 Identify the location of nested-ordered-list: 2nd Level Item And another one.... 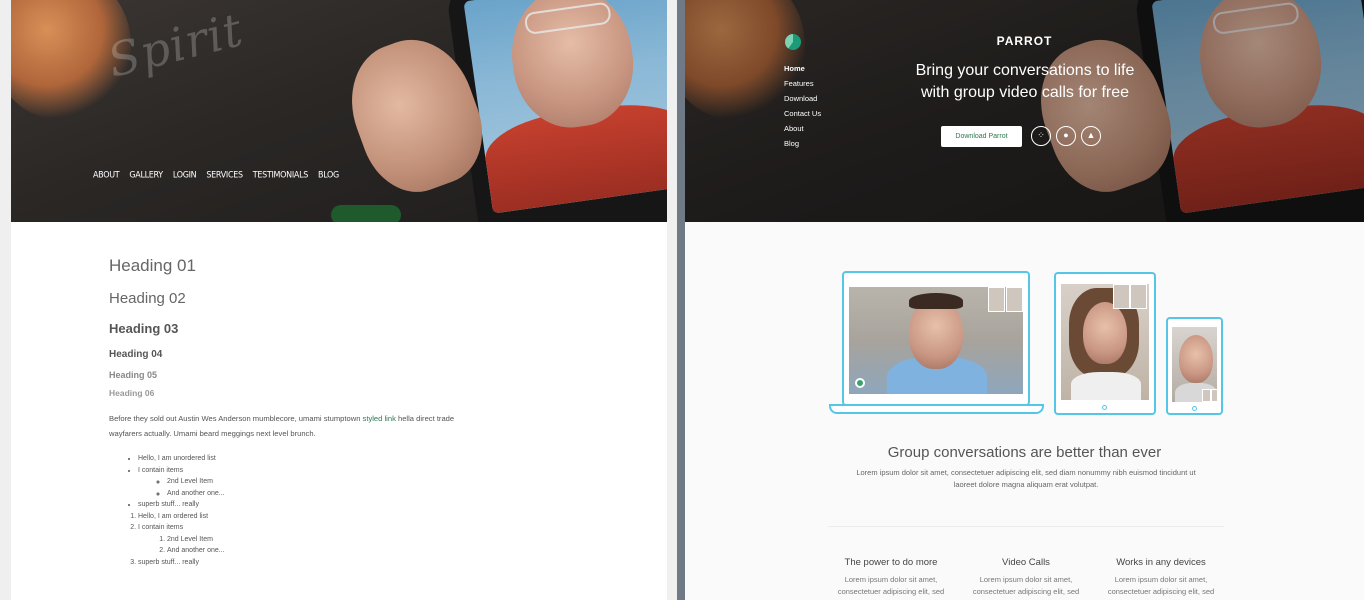
(313, 545).